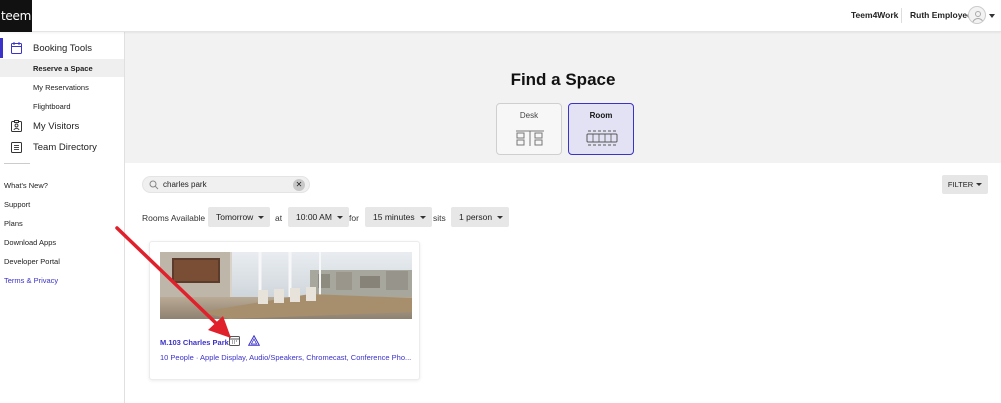  What do you see at coordinates (500, 16) in the screenshot?
I see `top-bar: teem Teem4Work Ruth Employee` at bounding box center [500, 16].